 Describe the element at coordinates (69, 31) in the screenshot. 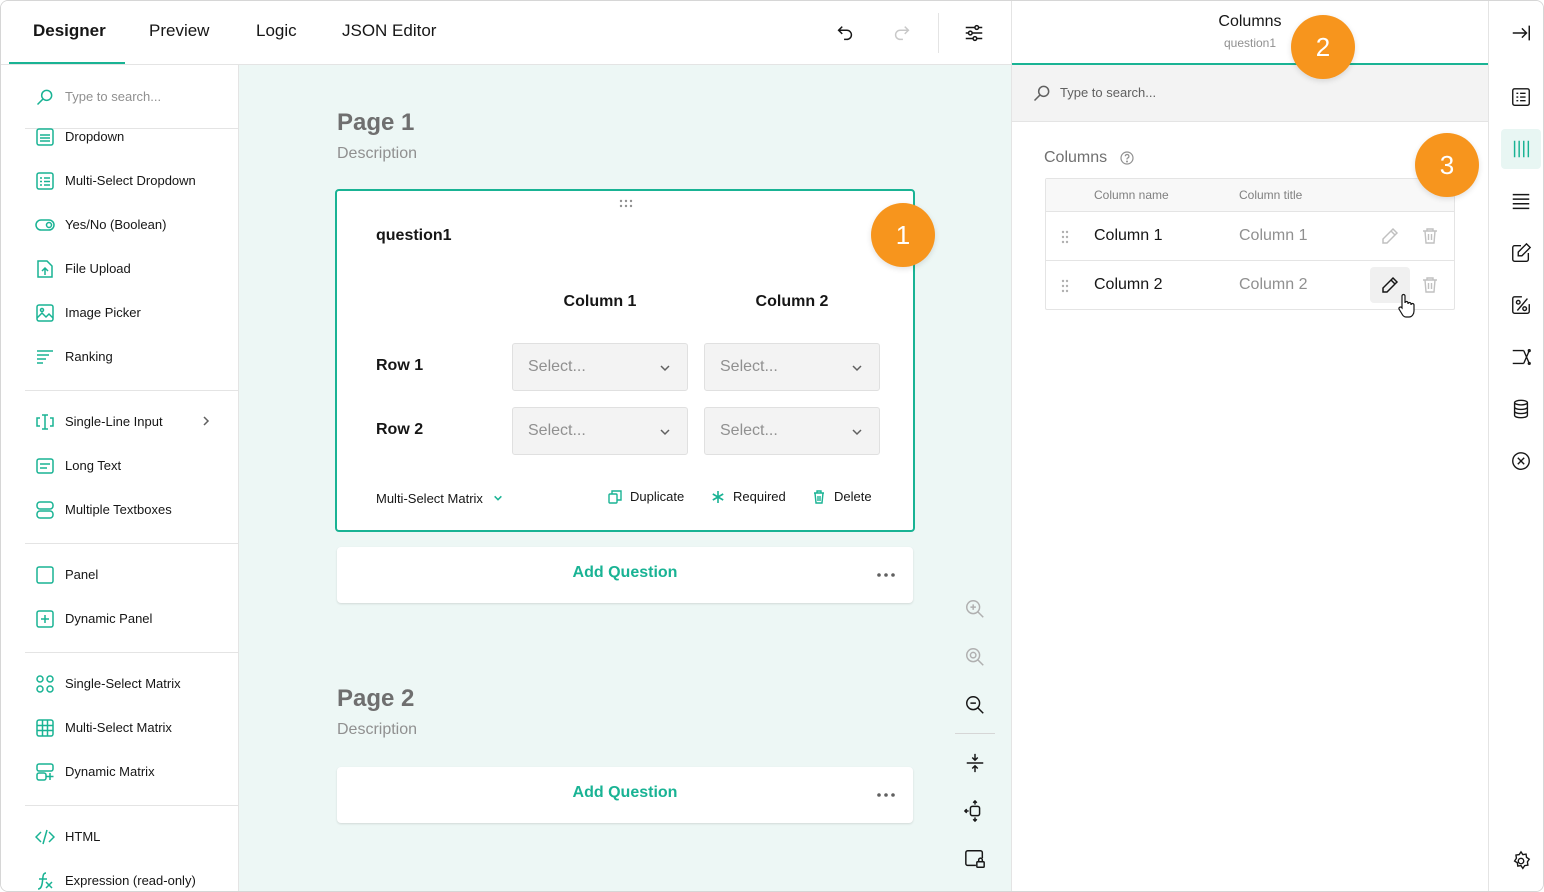

I see `tab-designer: Designer` at that location.